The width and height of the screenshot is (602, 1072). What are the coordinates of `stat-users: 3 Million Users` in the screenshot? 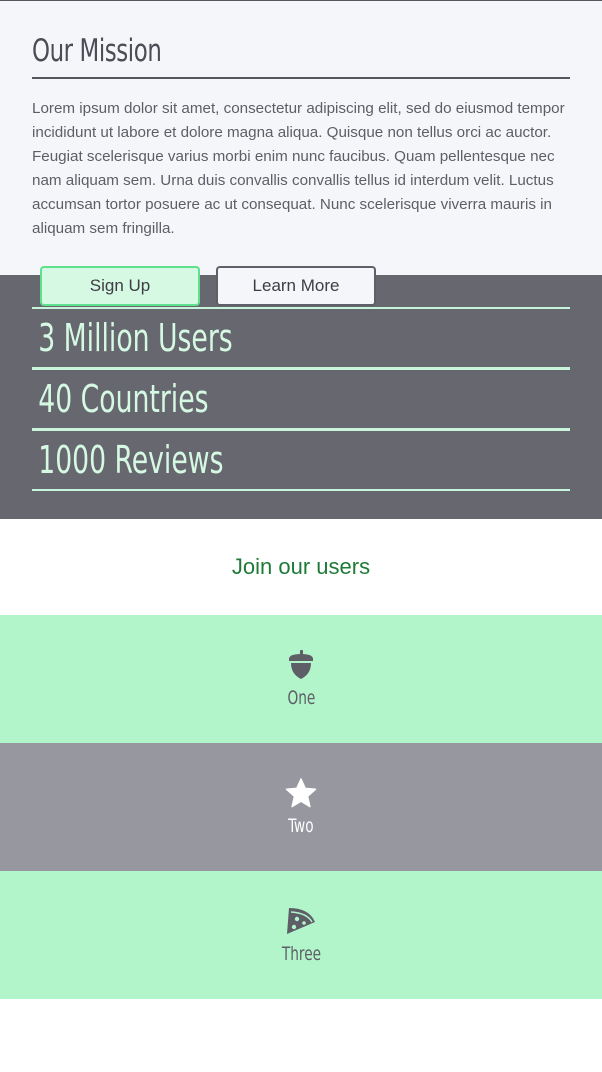 It's located at (301, 339).